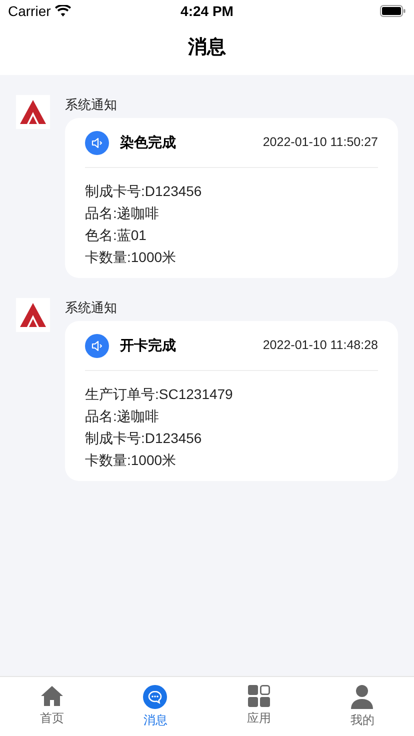 This screenshot has width=414, height=736. I want to click on wifi-icon, so click(62, 11).